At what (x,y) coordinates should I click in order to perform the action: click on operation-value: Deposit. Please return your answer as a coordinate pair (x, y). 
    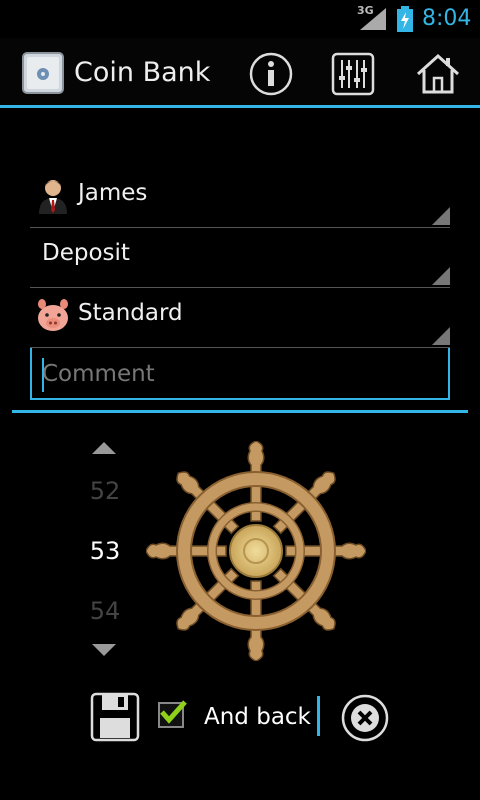
    Looking at the image, I should click on (86, 253).